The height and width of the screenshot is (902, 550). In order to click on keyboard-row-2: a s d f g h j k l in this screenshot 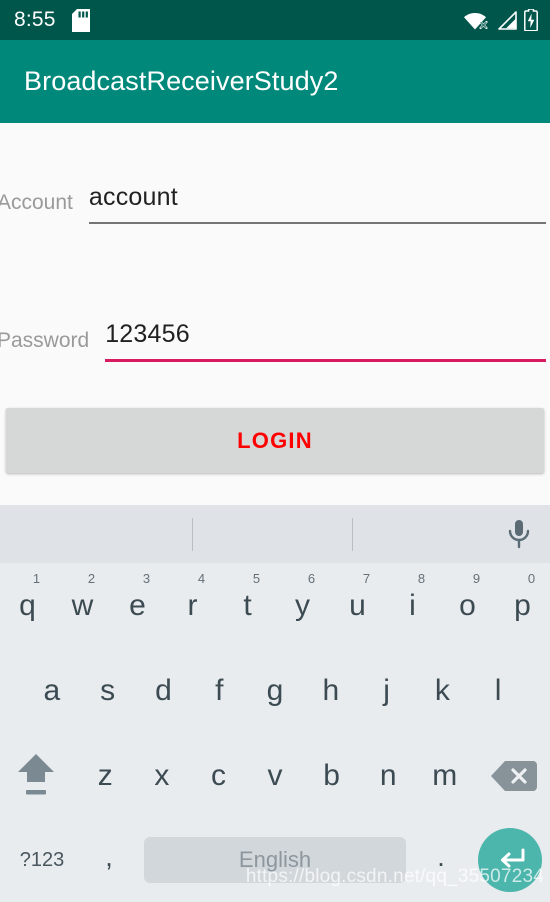, I will do `click(275, 690)`.